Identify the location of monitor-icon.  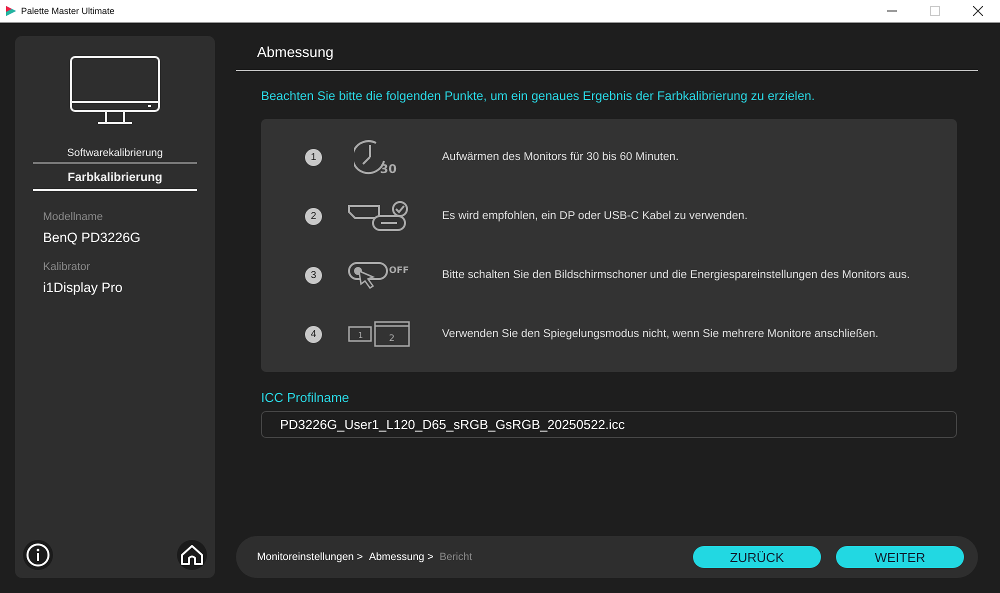
(115, 91).